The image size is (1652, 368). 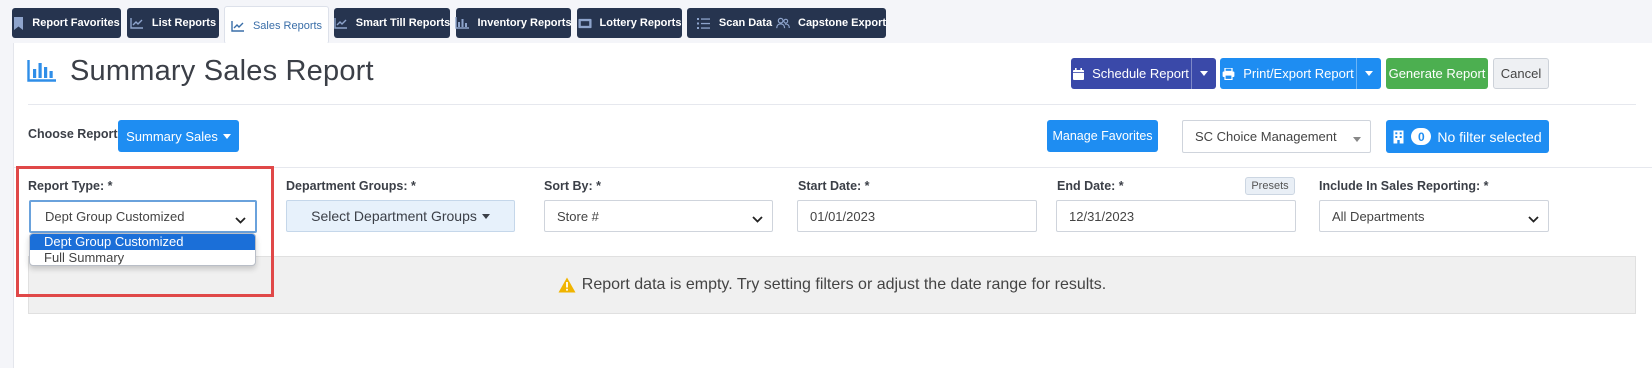 I want to click on tab-inventory-reports: Inventory Reports, so click(x=513, y=23).